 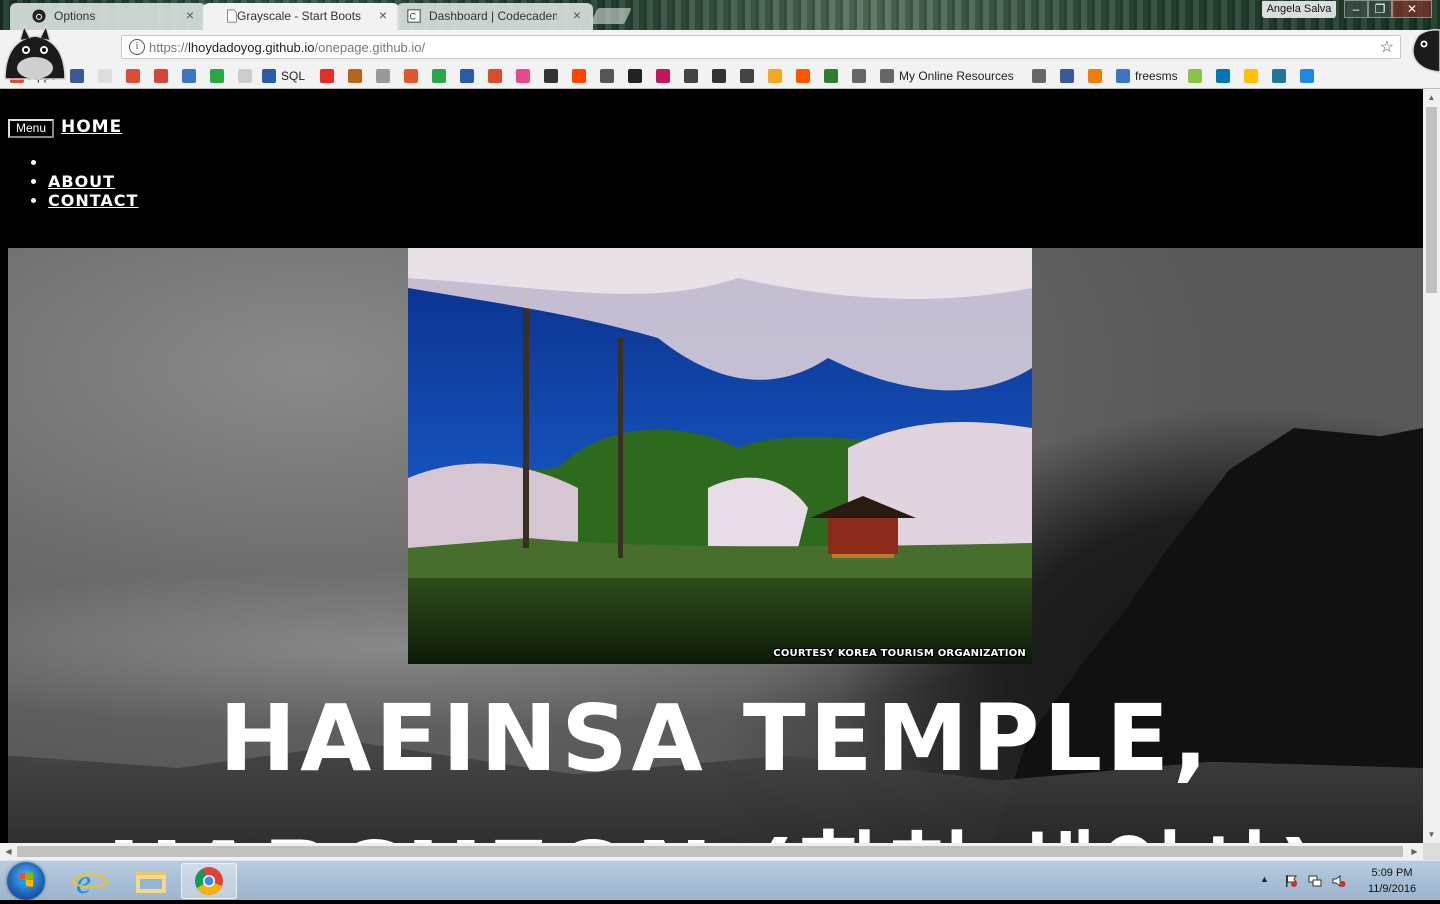 What do you see at coordinates (1299, 9) in the screenshot?
I see `profile-name: Angela Salva` at bounding box center [1299, 9].